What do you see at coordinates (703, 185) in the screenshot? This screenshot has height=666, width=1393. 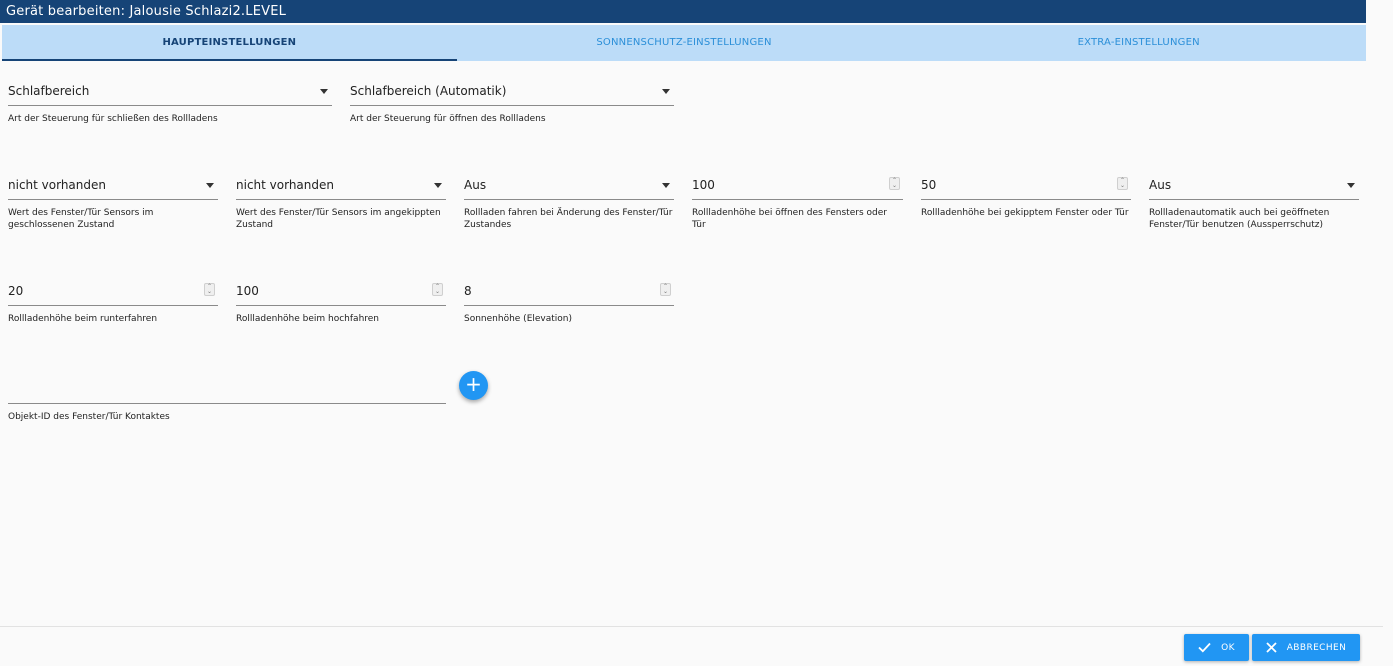 I see `height-window-open-value: 100` at bounding box center [703, 185].